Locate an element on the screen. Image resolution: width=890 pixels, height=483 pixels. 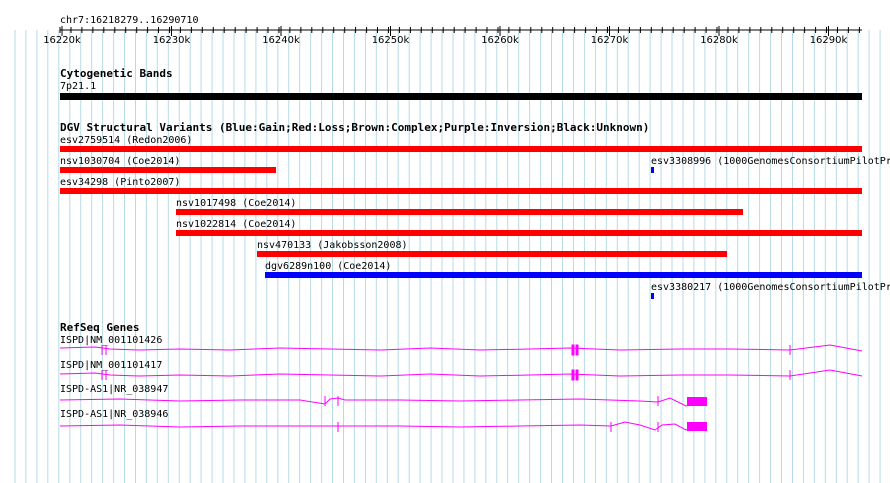
cytoband-track-title: Cytogenetic Bands is located at coordinates (116, 73).